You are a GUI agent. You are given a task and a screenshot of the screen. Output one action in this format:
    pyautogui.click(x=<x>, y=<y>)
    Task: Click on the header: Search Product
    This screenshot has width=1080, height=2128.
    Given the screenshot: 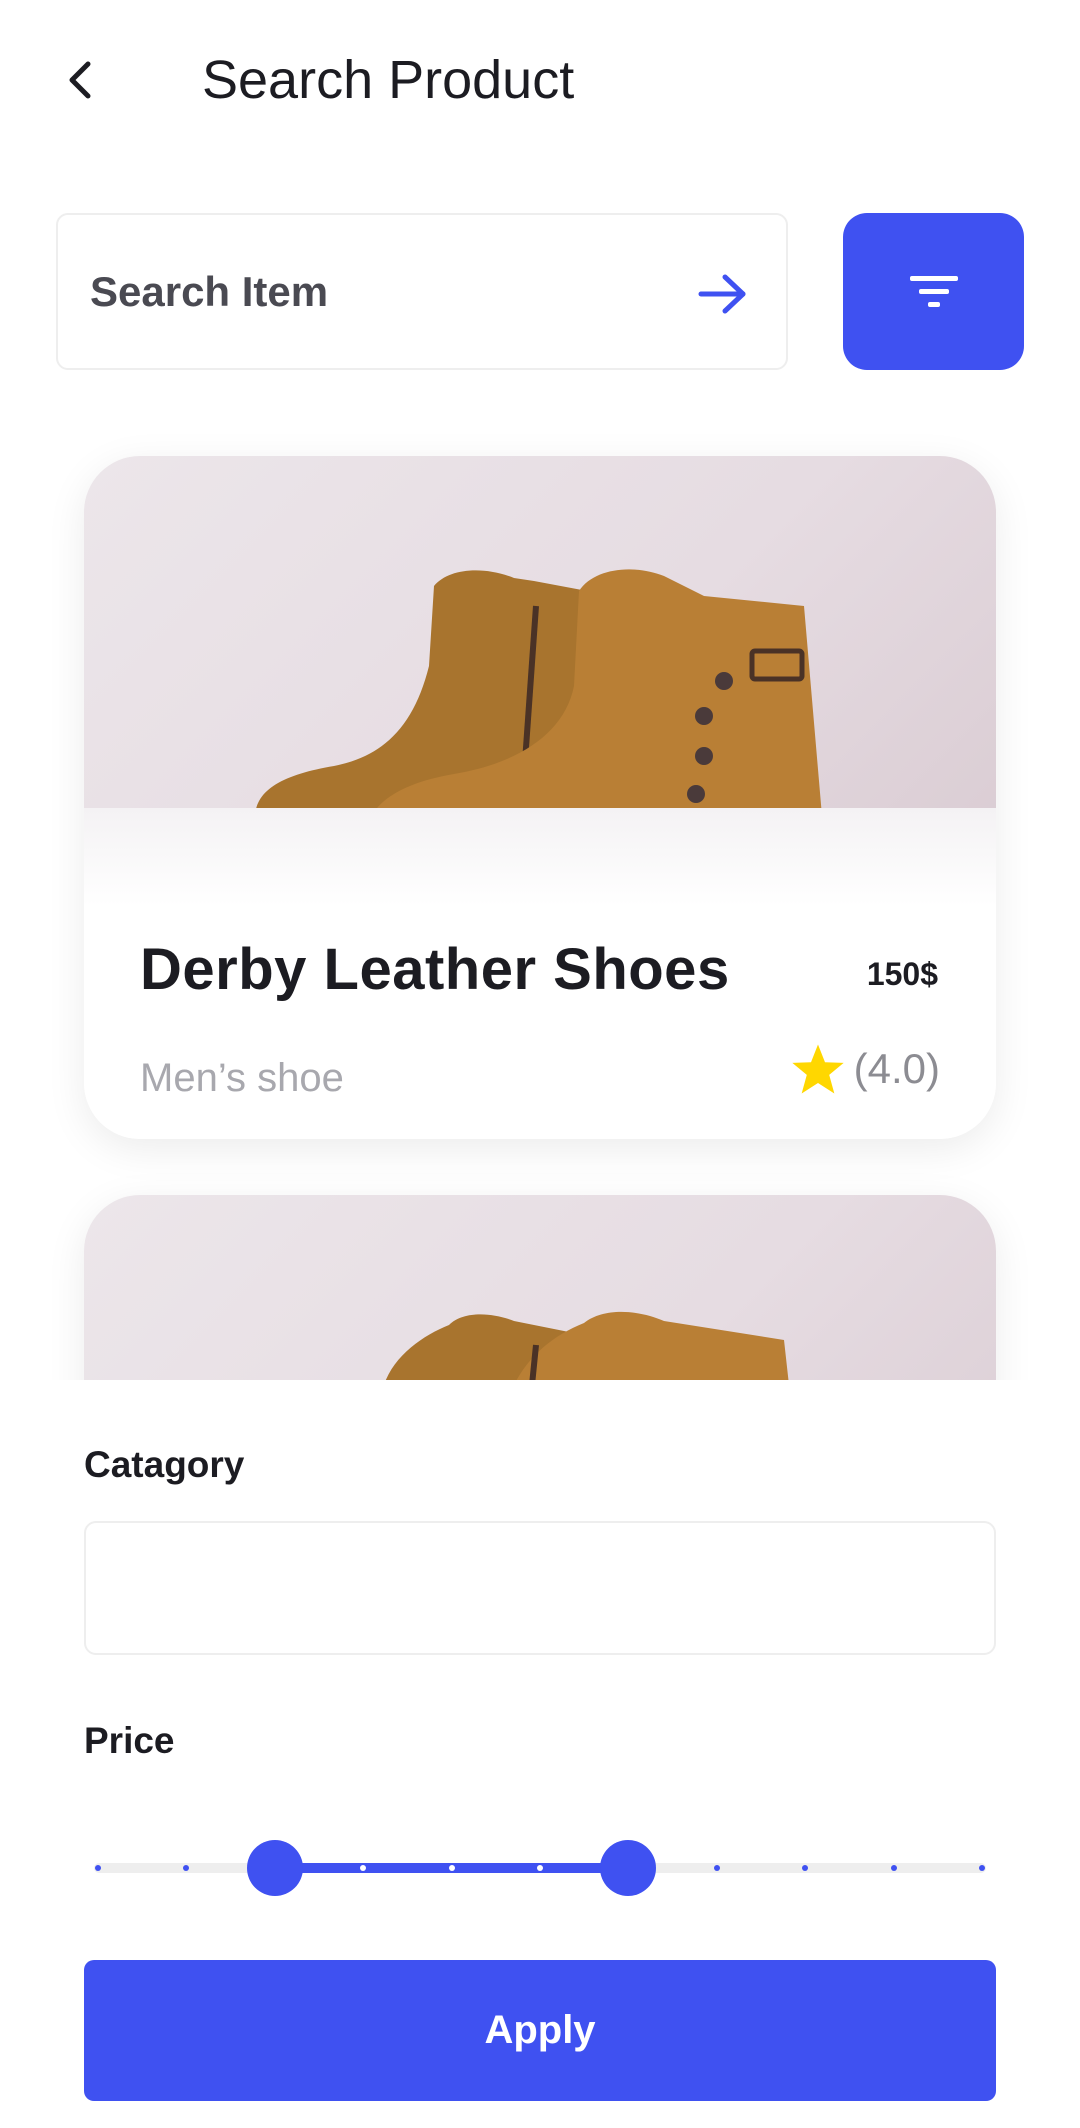 What is the action you would take?
    pyautogui.click(x=540, y=80)
    